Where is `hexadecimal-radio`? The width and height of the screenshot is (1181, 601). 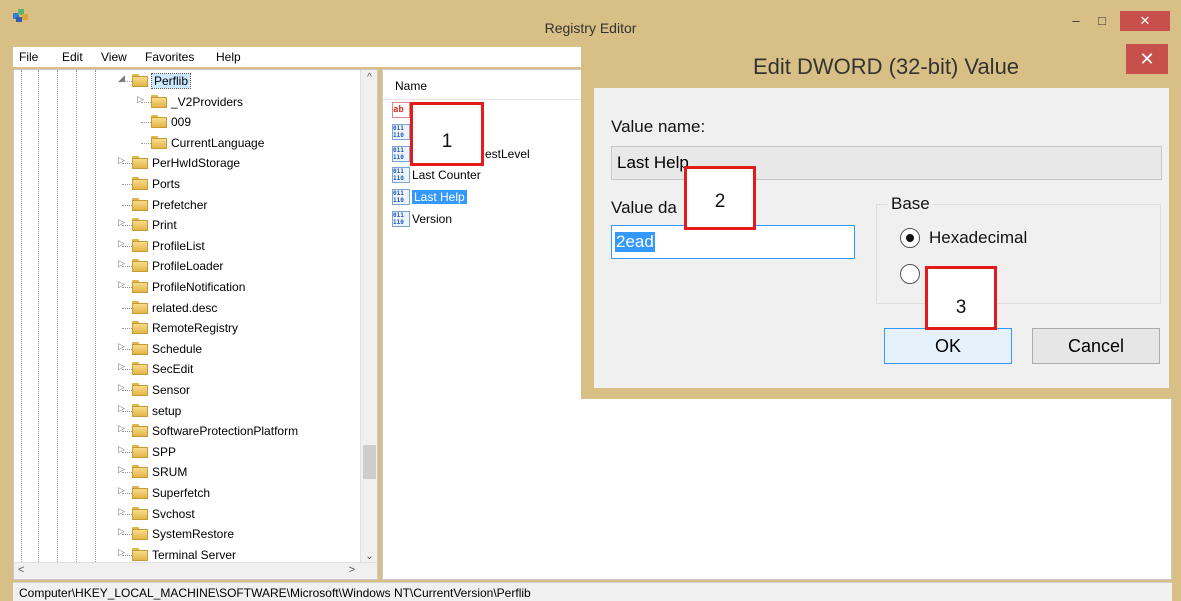 hexadecimal-radio is located at coordinates (910, 238).